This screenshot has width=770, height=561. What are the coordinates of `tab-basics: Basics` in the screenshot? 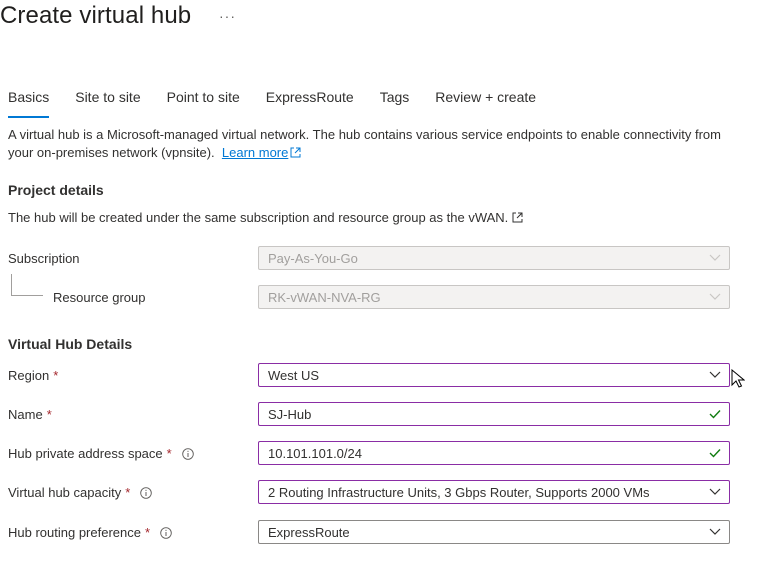 It's located at (29, 103).